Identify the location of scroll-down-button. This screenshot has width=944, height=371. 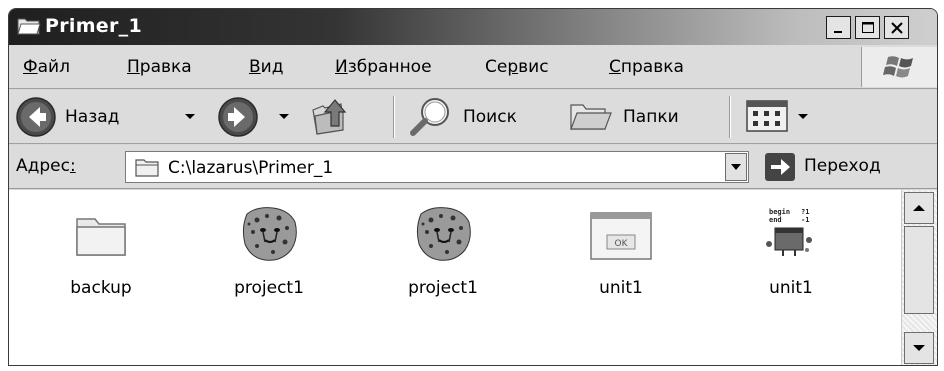
(919, 348).